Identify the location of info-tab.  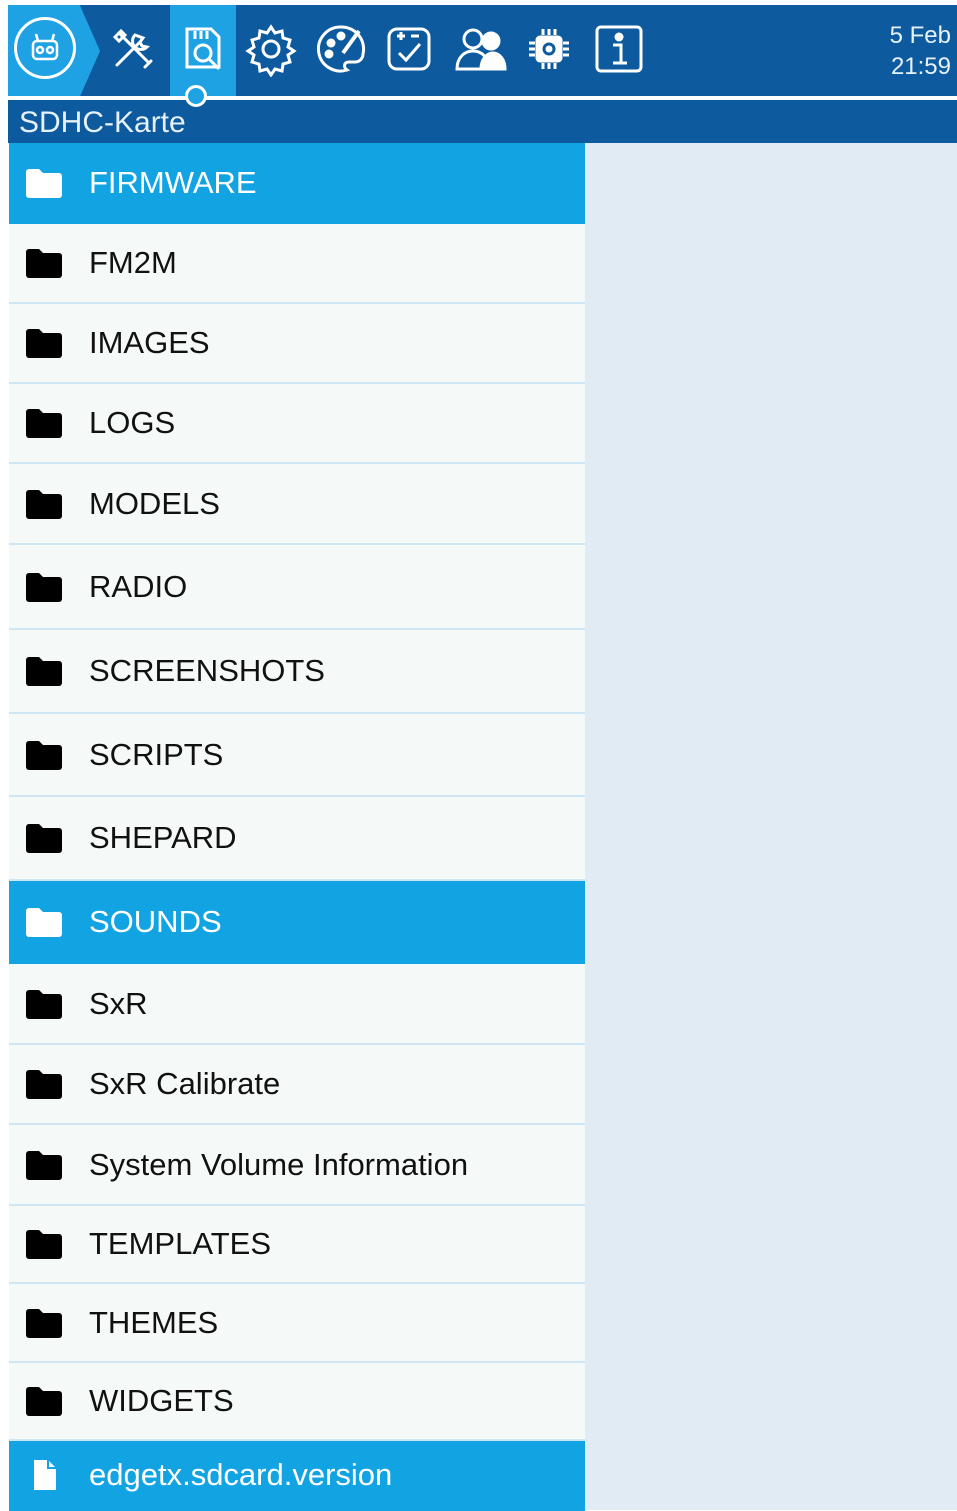
(619, 51).